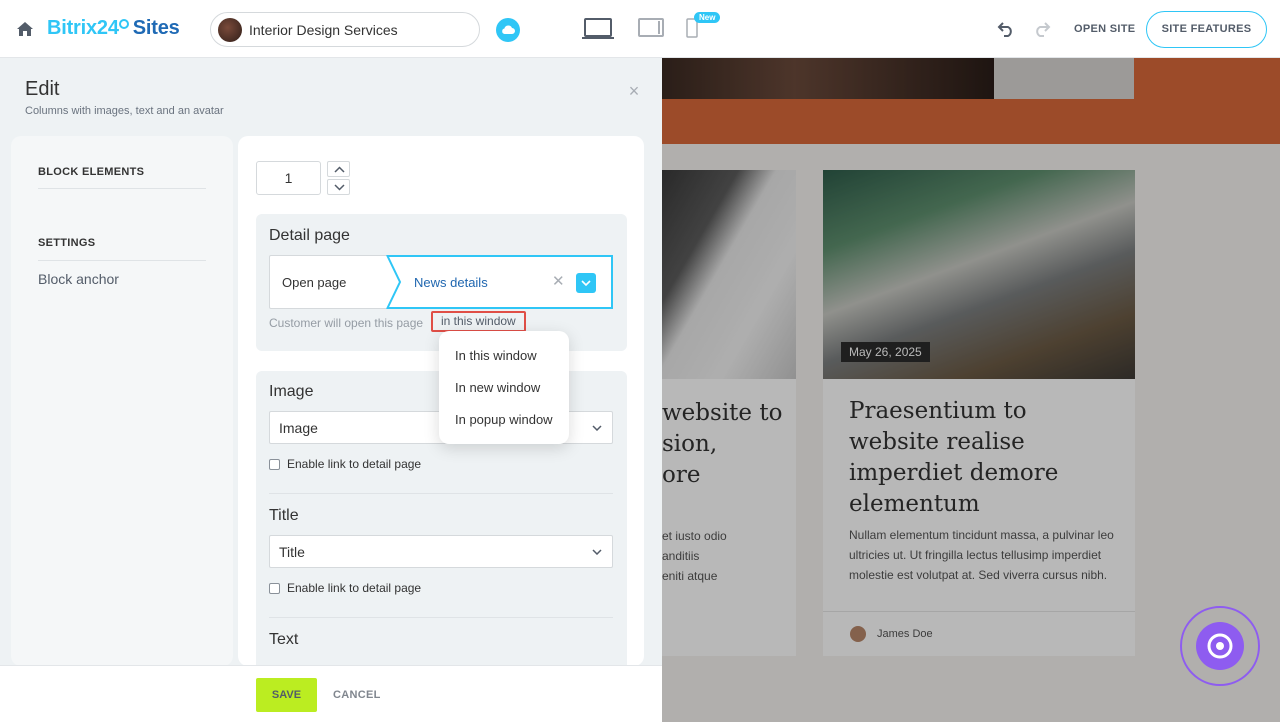 The width and height of the screenshot is (1280, 722). I want to click on detail-page-label: Detail page, so click(309, 235).